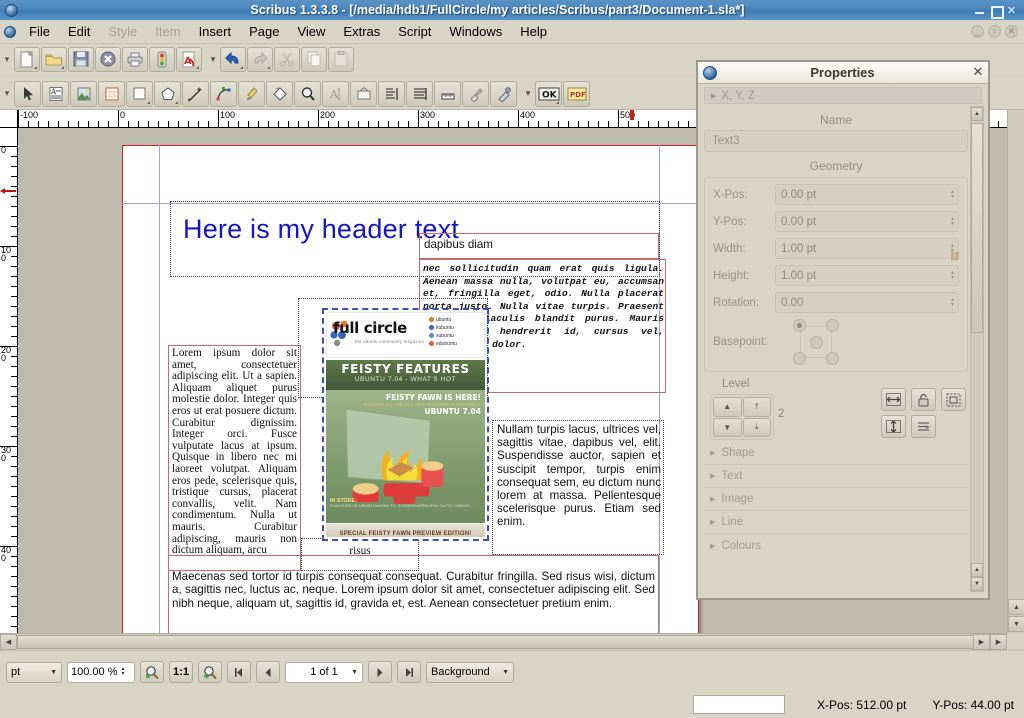  What do you see at coordinates (335, 93) in the screenshot?
I see `edit-contents-icon: A` at bounding box center [335, 93].